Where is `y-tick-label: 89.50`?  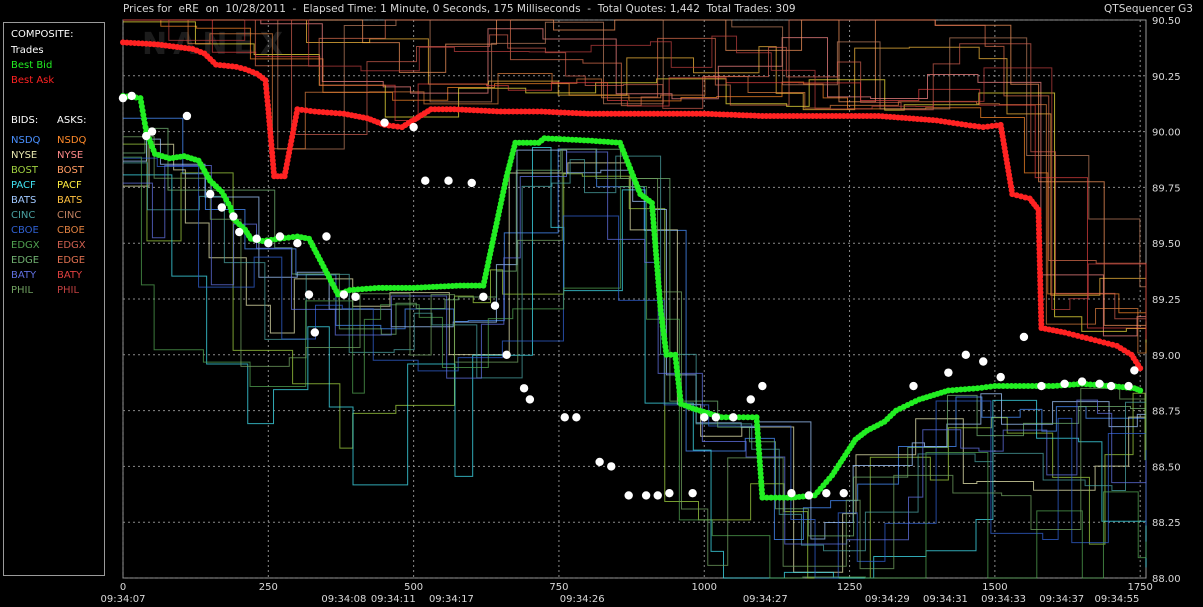 y-tick-label: 89.50 is located at coordinates (1166, 244).